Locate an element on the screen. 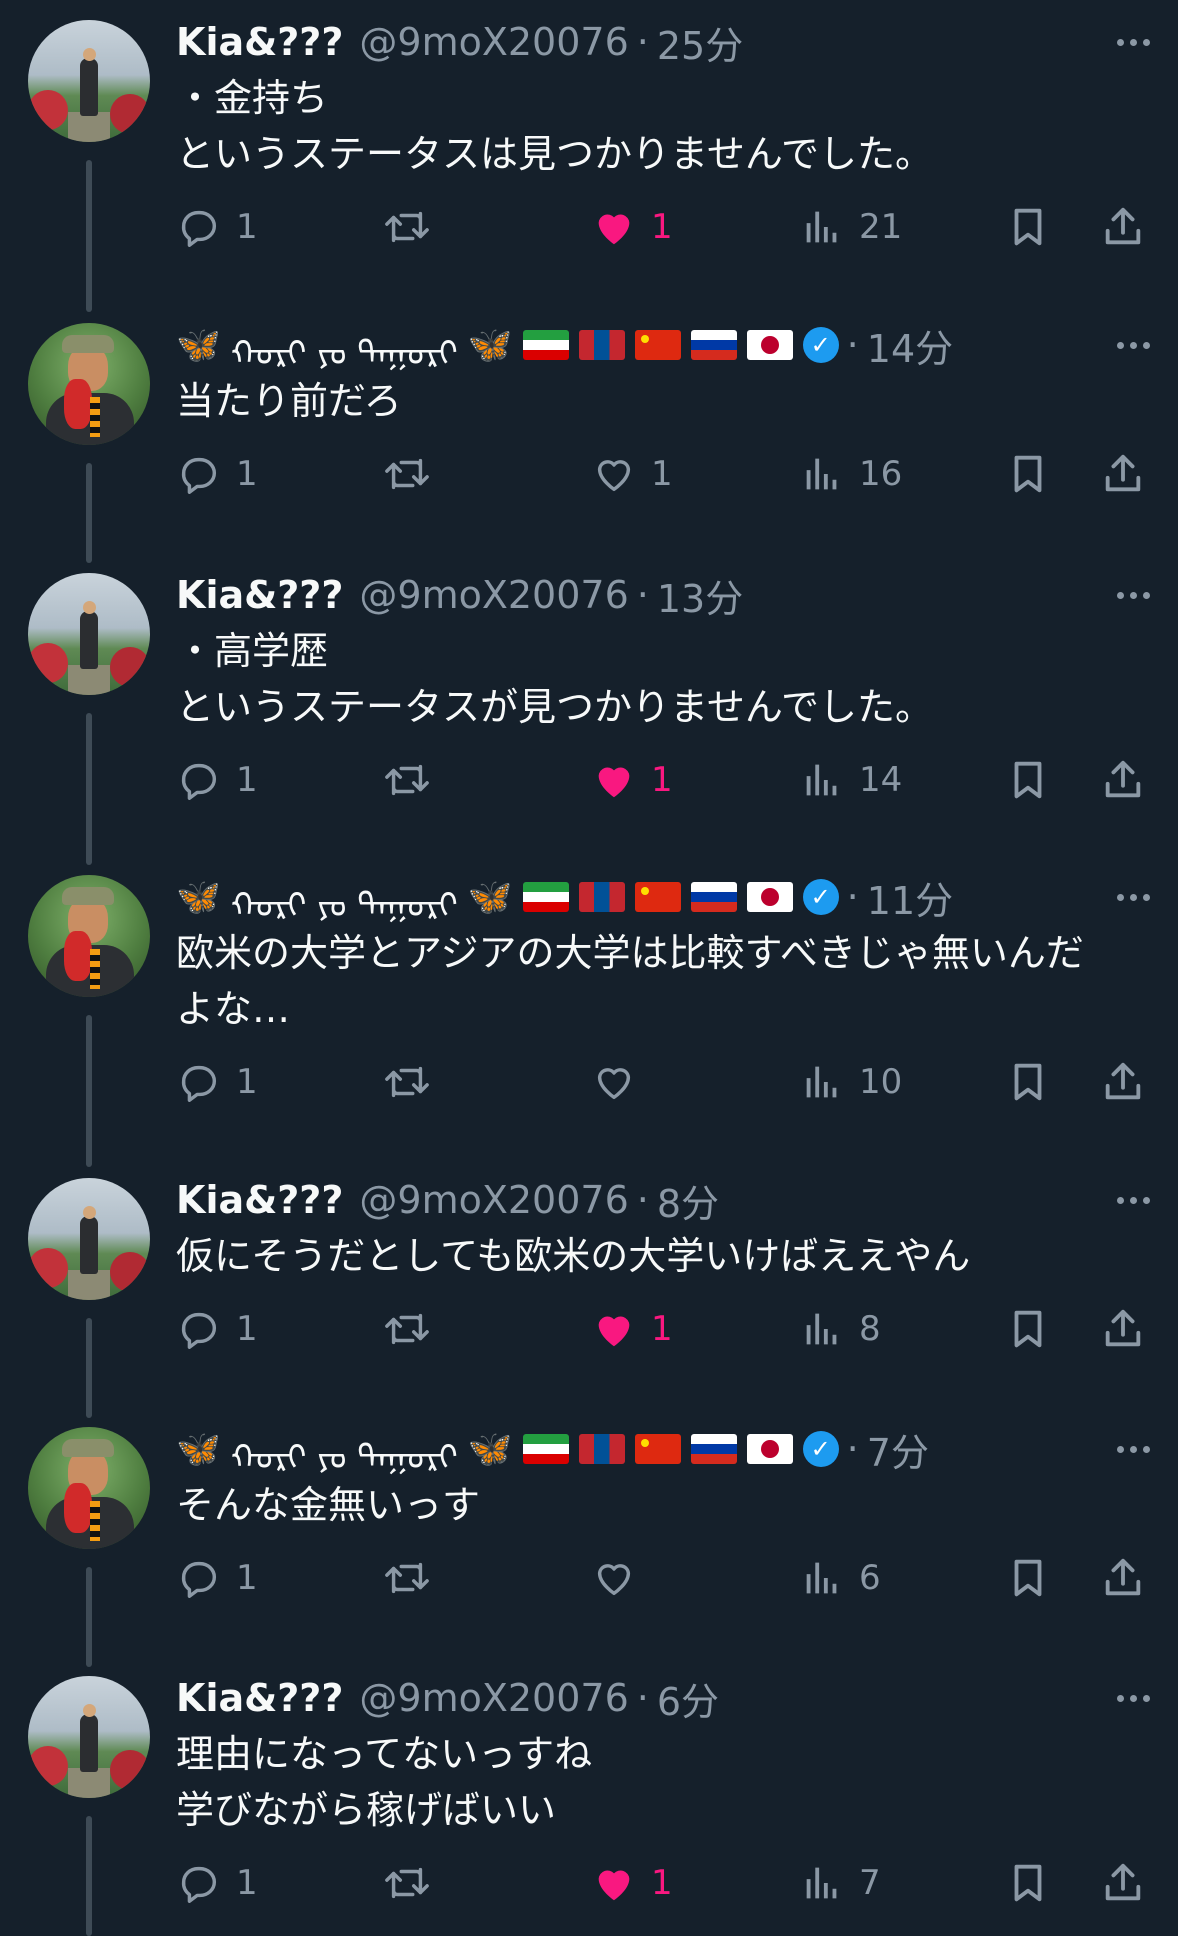 This screenshot has height=1936, width=1178. timestamp: 11分 is located at coordinates (910, 897).